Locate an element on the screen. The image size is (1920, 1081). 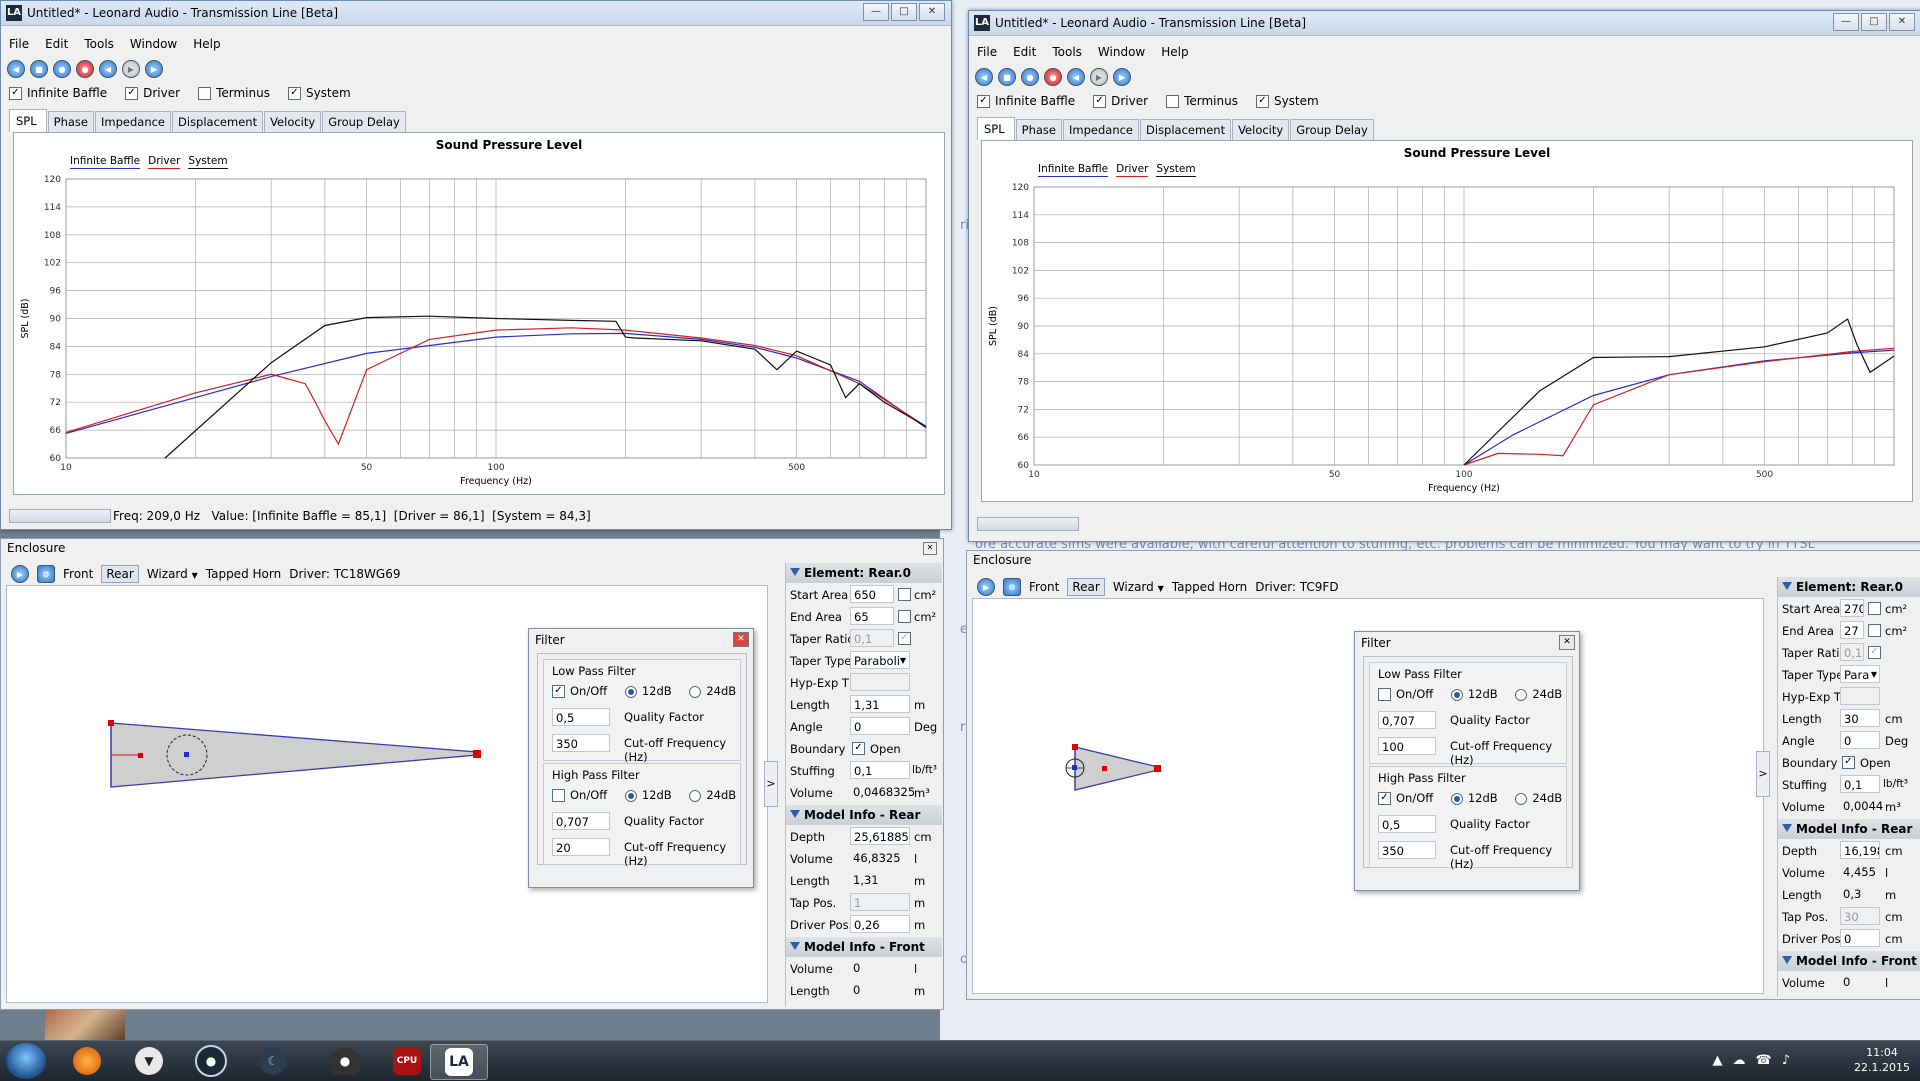
record-icon: ● is located at coordinates (1053, 77).